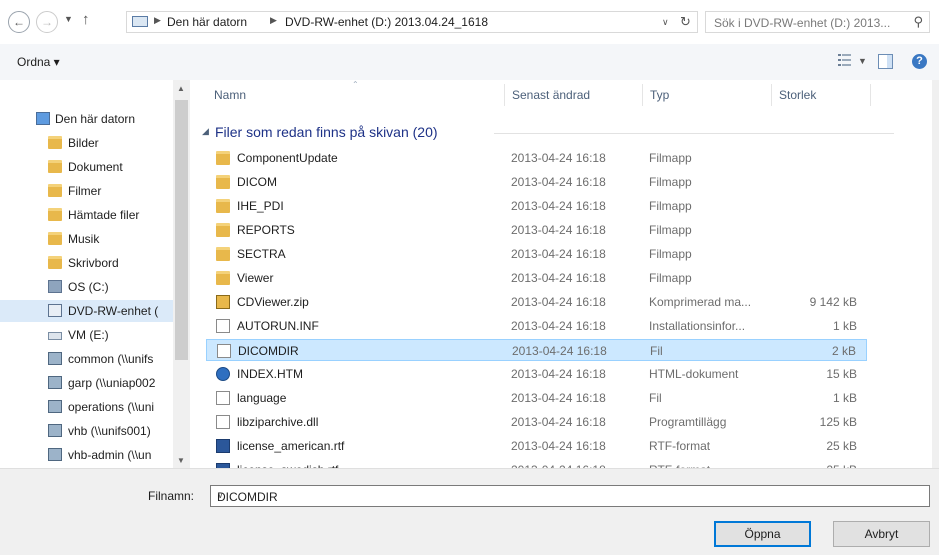 This screenshot has width=939, height=555. Describe the element at coordinates (181, 230) in the screenshot. I see `nav-scrollbar-thumb` at that location.